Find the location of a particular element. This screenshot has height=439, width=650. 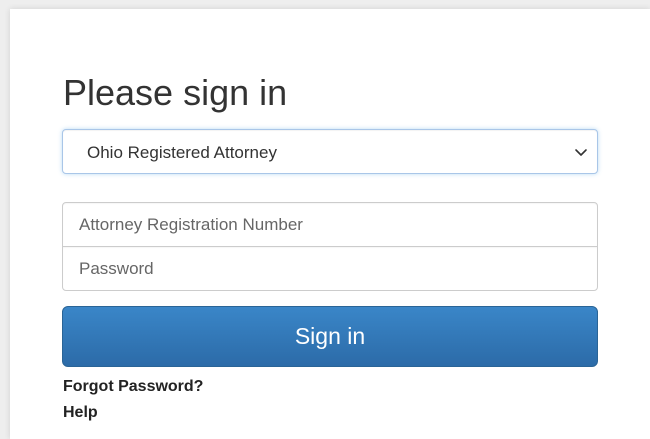

registration-number-input is located at coordinates (330, 224).